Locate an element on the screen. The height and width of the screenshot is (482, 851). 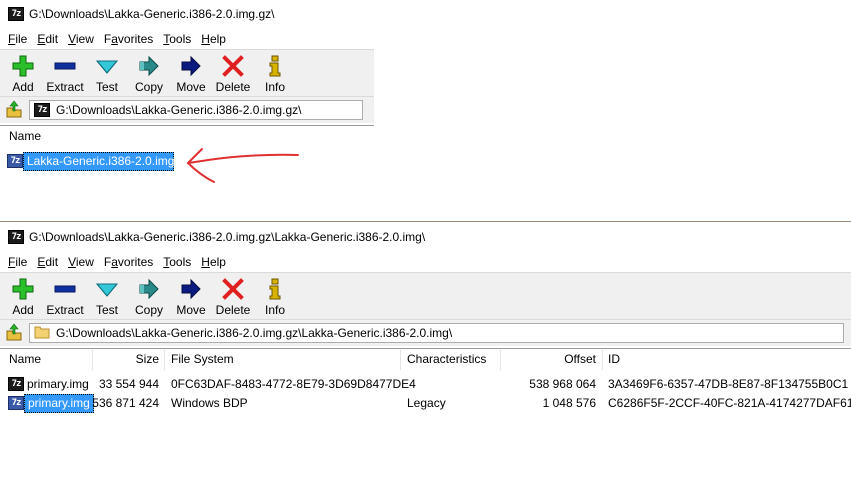
cell-file-system: 0FC63DAF-8483-4772-8E79-3D69D8477DE4 is located at coordinates (293, 384).